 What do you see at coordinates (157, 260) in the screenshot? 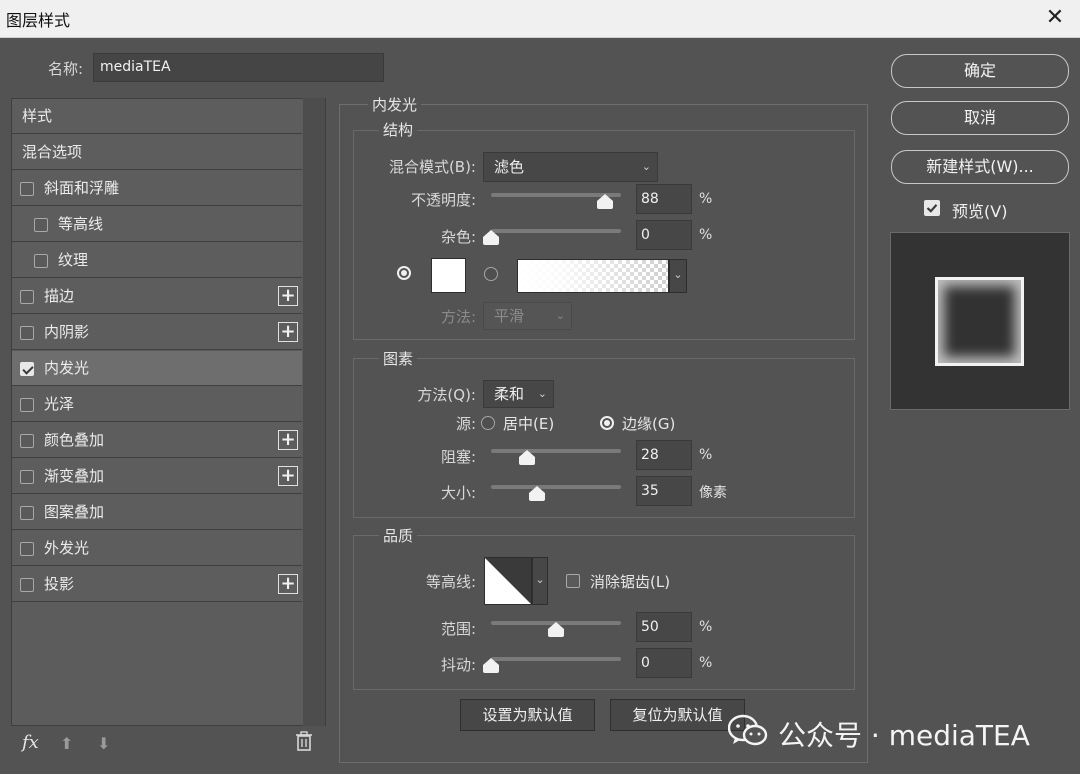
I see `style-item: 纹理` at bounding box center [157, 260].